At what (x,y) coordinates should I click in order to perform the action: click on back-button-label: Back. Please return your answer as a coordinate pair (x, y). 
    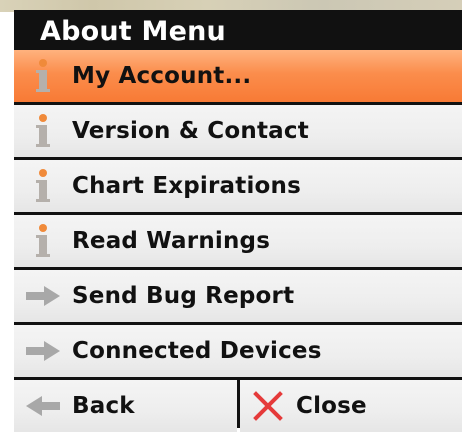
    Looking at the image, I should click on (103, 406).